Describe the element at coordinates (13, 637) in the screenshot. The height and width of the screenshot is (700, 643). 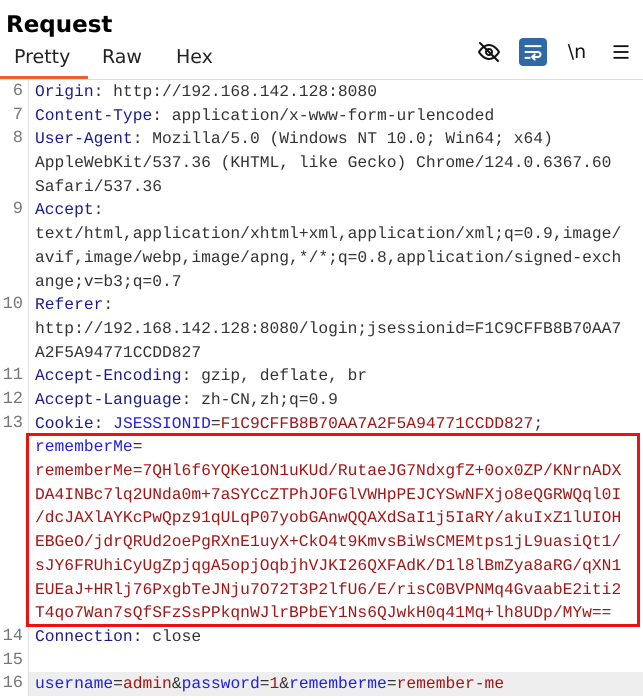
I see `line-number: 14` at that location.